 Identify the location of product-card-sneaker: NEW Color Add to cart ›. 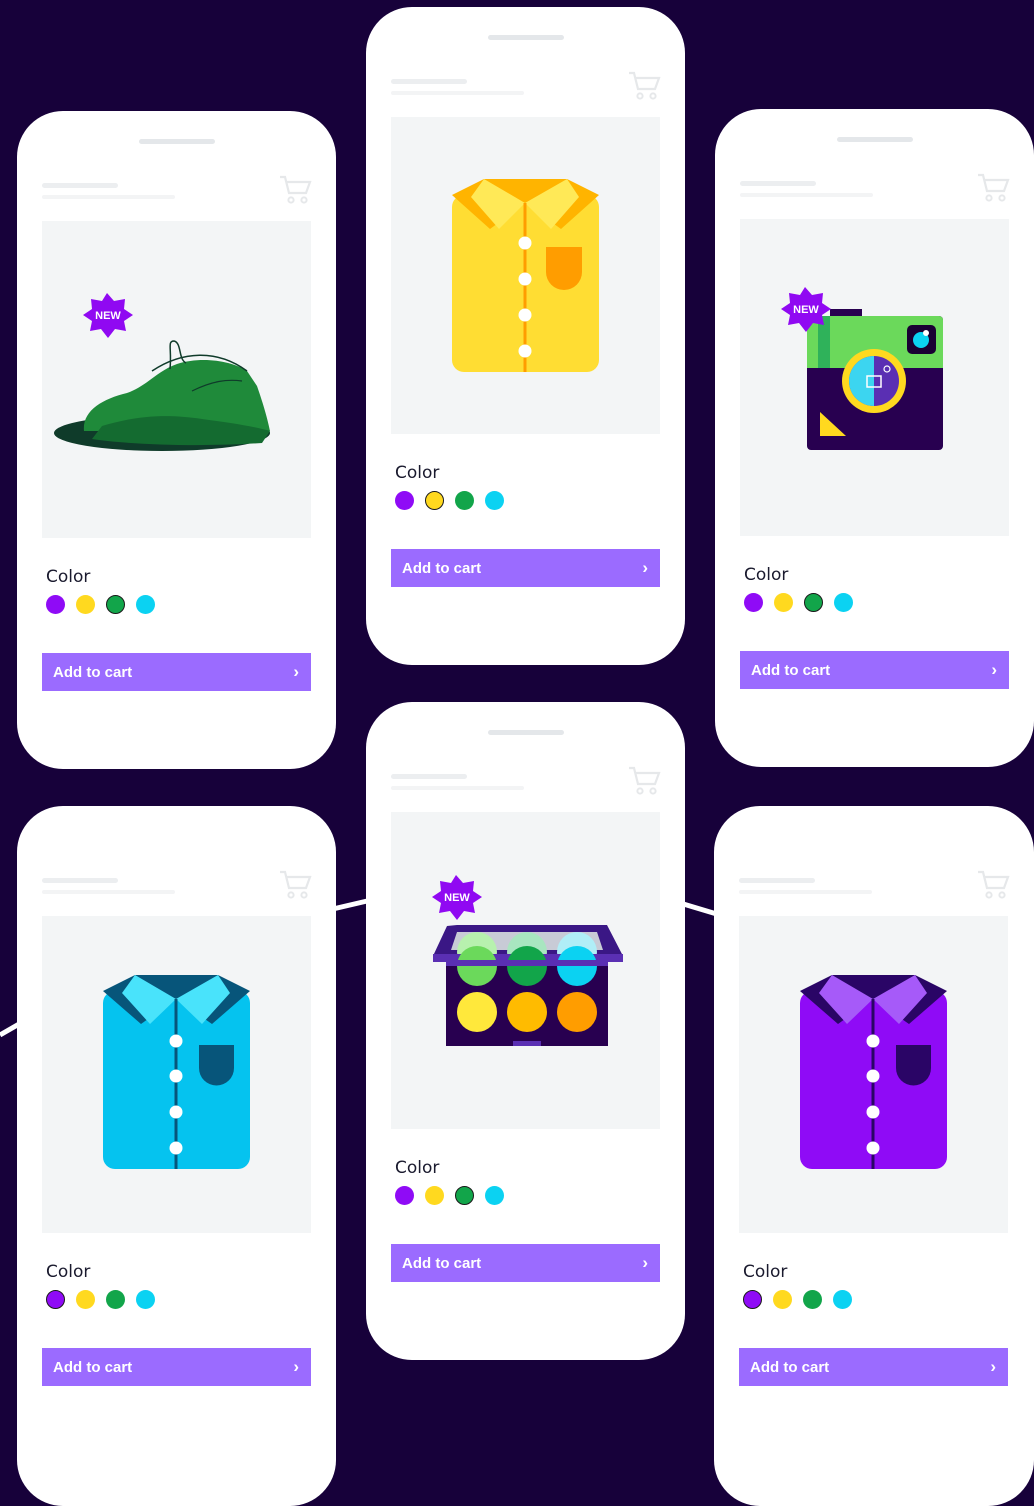
(176, 440).